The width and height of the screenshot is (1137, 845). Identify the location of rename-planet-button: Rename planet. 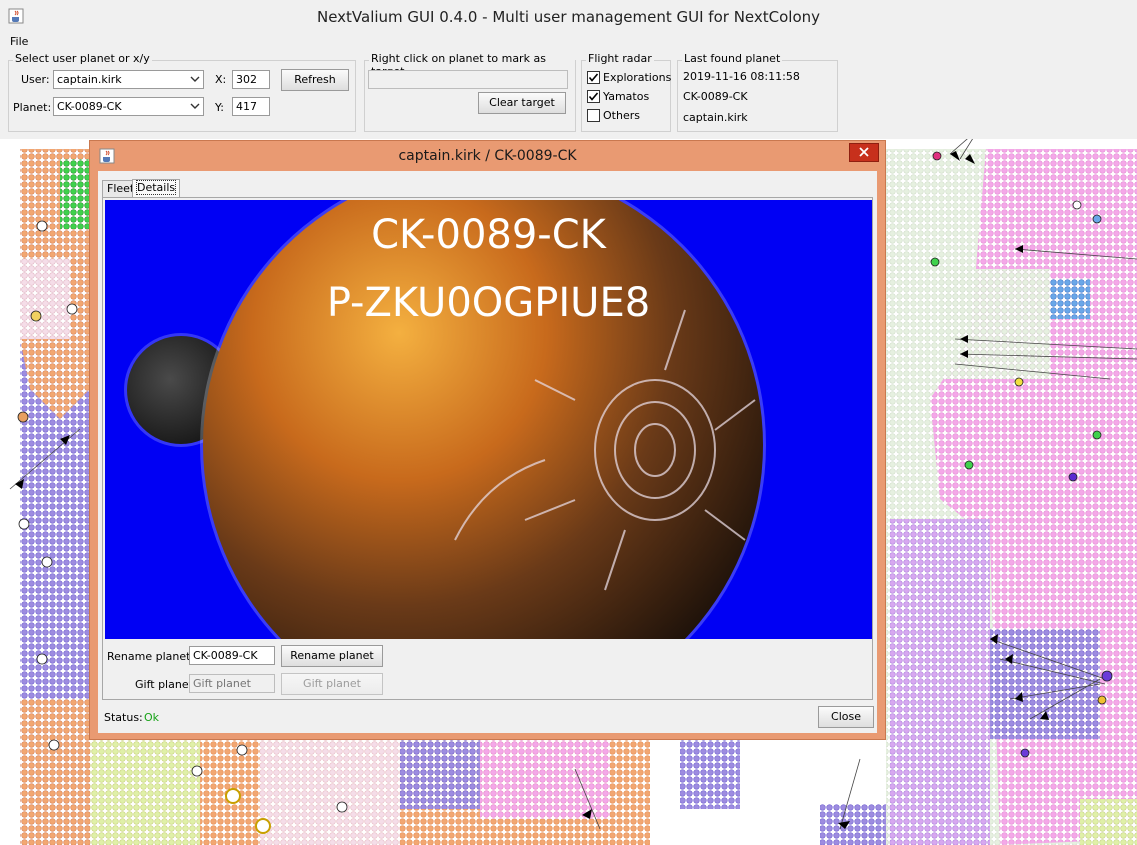
(332, 656).